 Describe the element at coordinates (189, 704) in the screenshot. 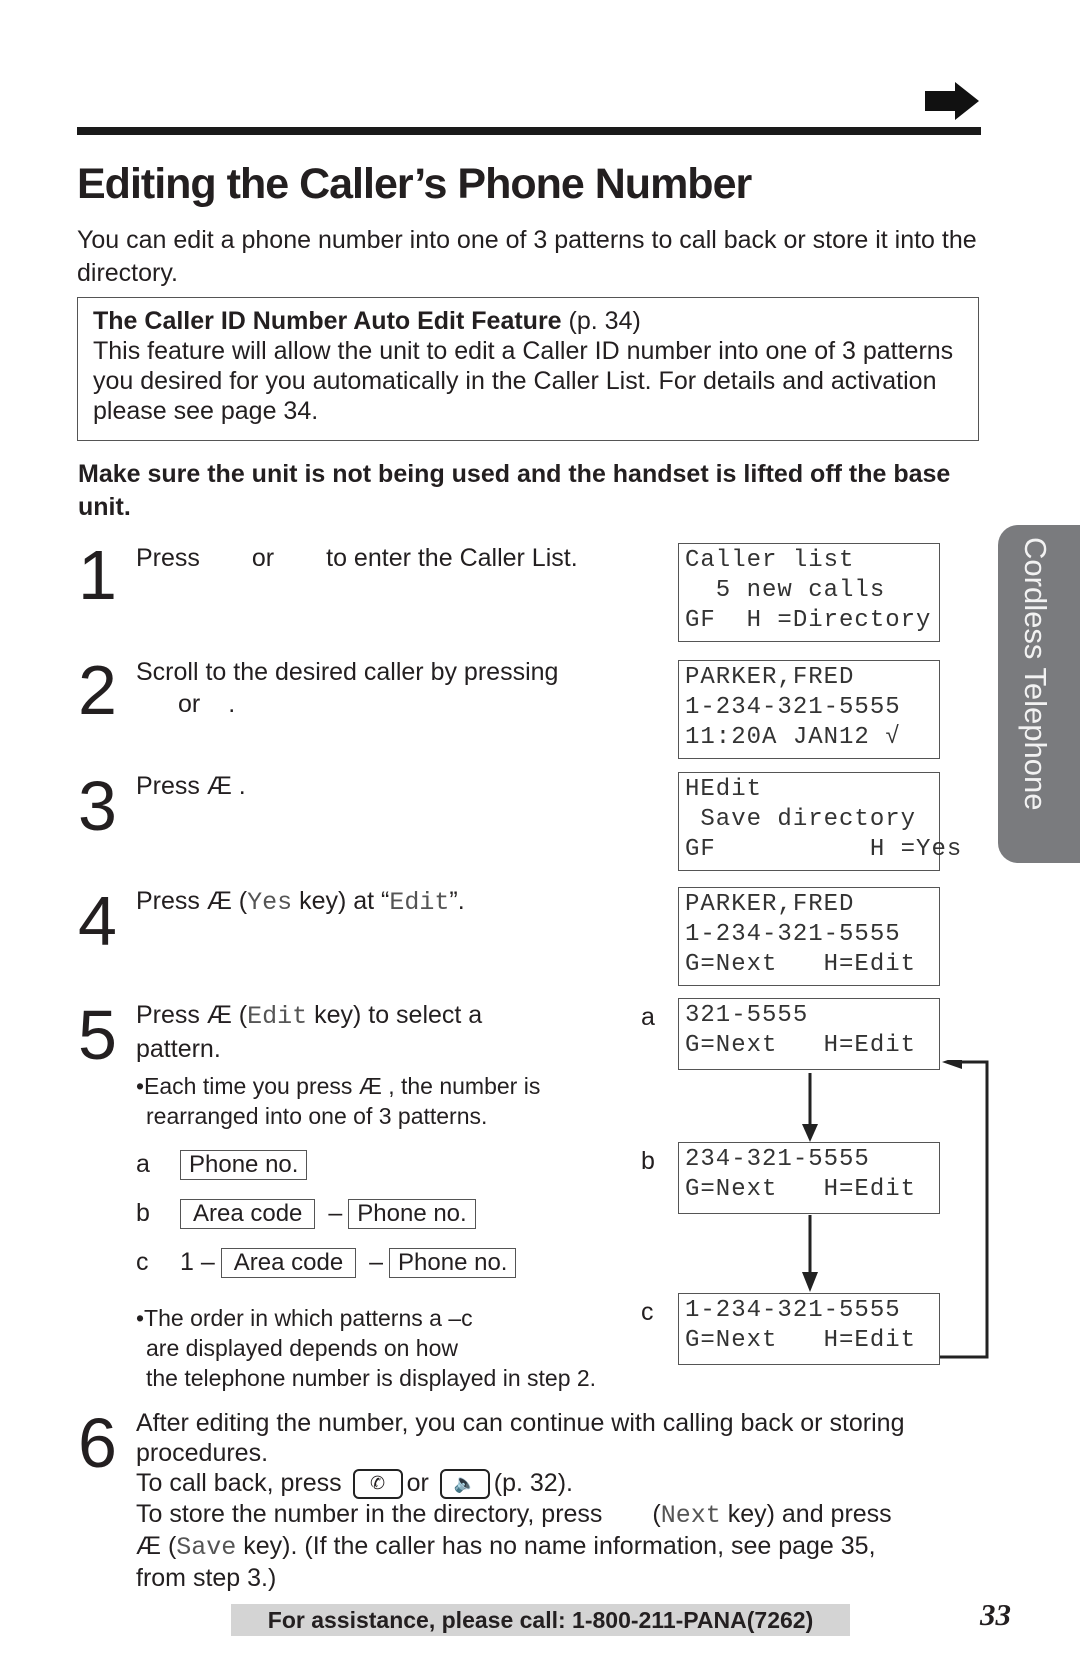

I see `step-2-or: or` at that location.